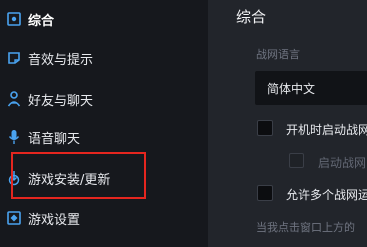  What do you see at coordinates (104, 99) in the screenshot?
I see `sidebar-item-friends: 好友与聊天` at bounding box center [104, 99].